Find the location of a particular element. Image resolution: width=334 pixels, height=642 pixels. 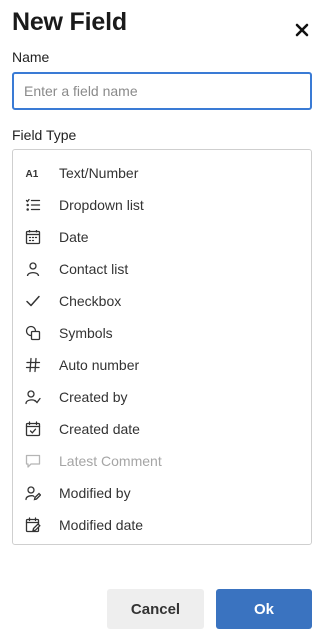

close-icon is located at coordinates (302, 30).